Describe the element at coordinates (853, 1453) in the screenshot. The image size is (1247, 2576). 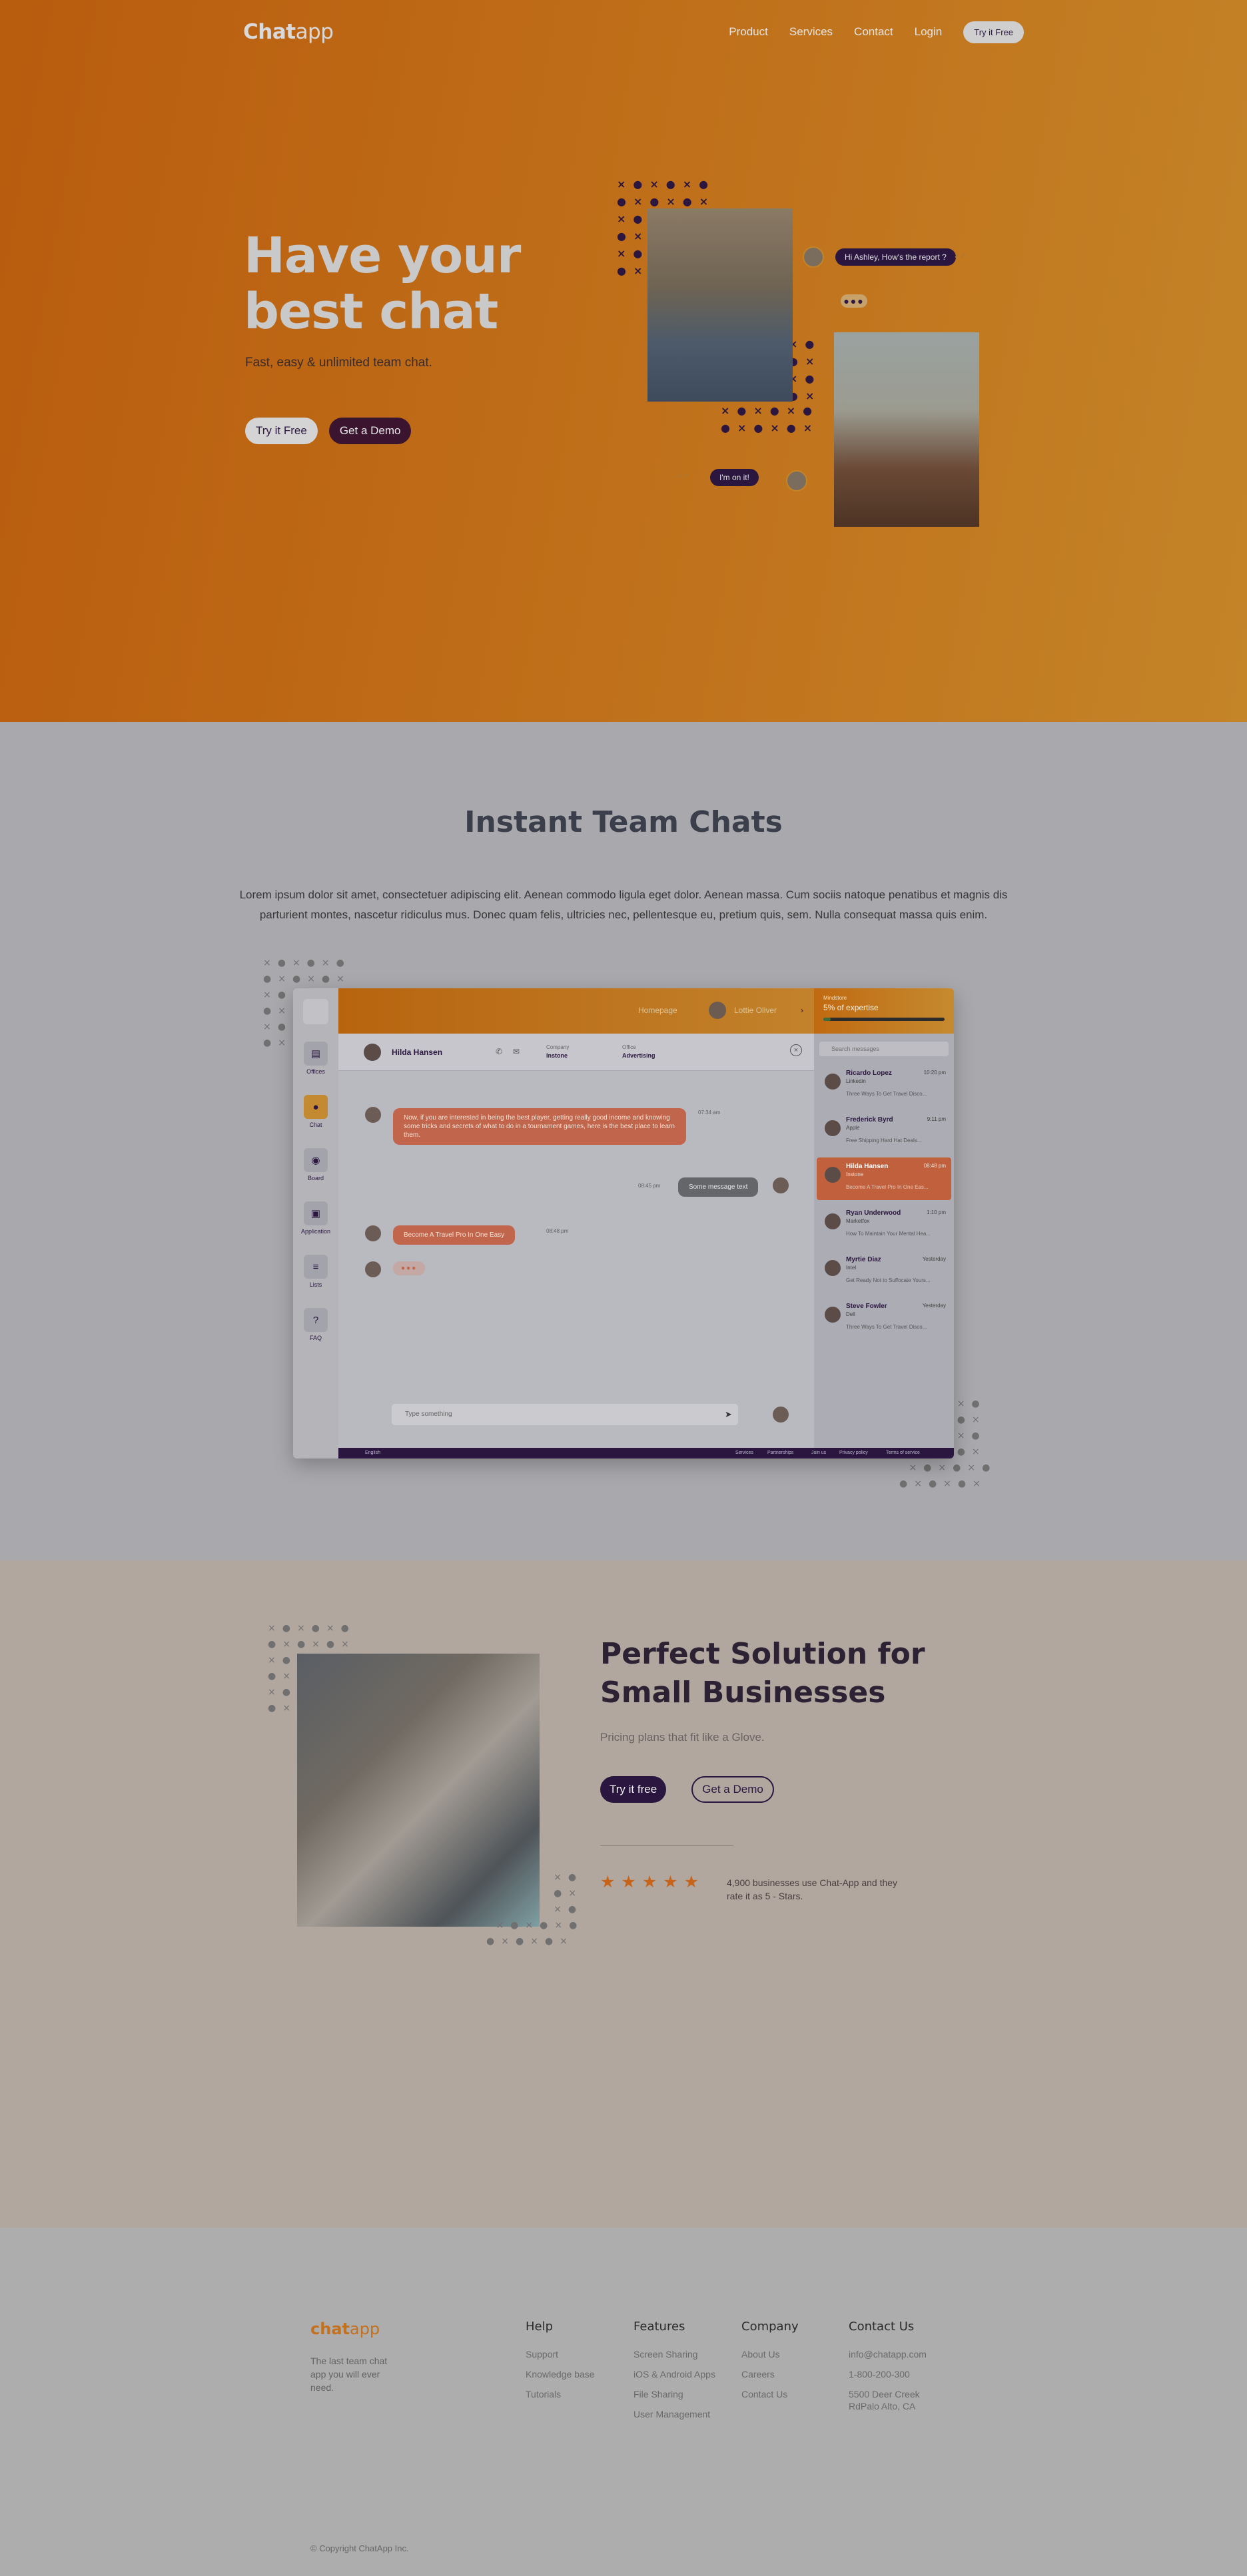
I see `footer-link-privacy: Privacy policy` at that location.